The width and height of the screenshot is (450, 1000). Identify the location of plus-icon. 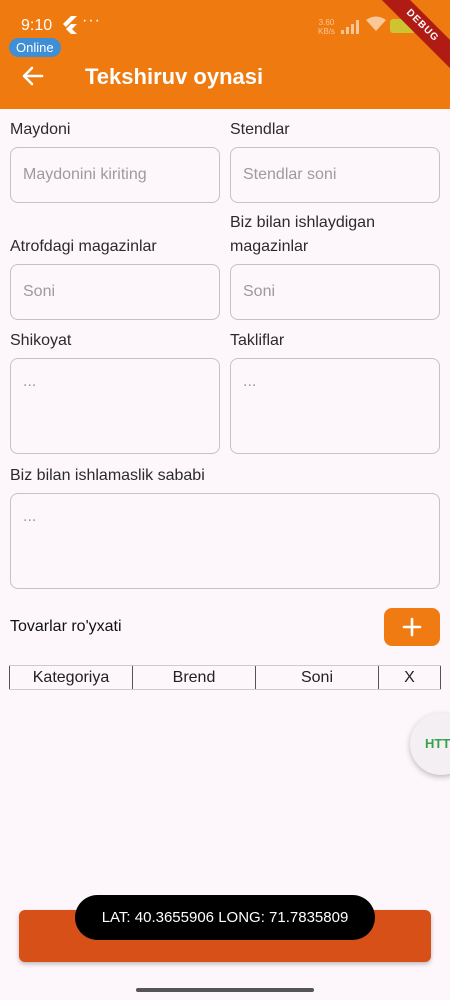
(412, 627).